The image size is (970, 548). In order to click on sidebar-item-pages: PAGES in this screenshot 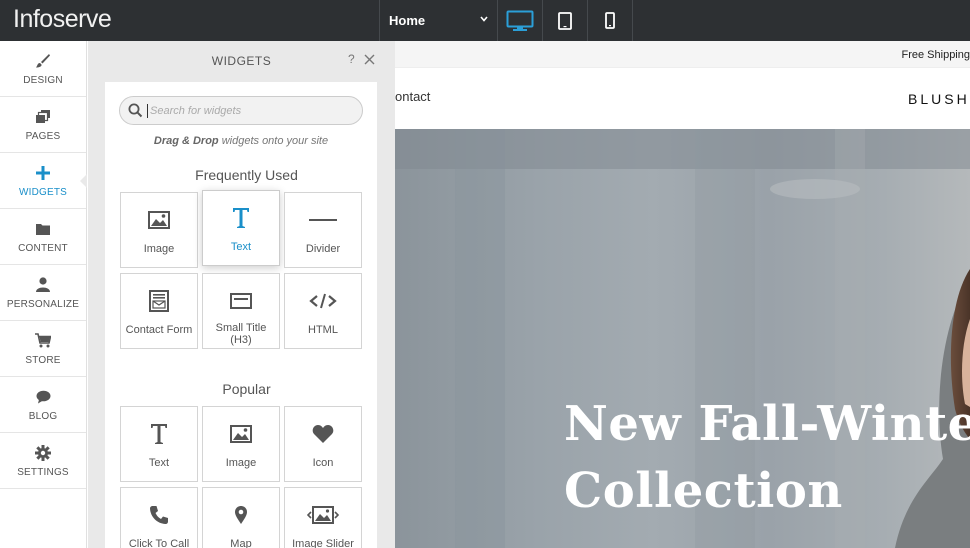, I will do `click(43, 125)`.